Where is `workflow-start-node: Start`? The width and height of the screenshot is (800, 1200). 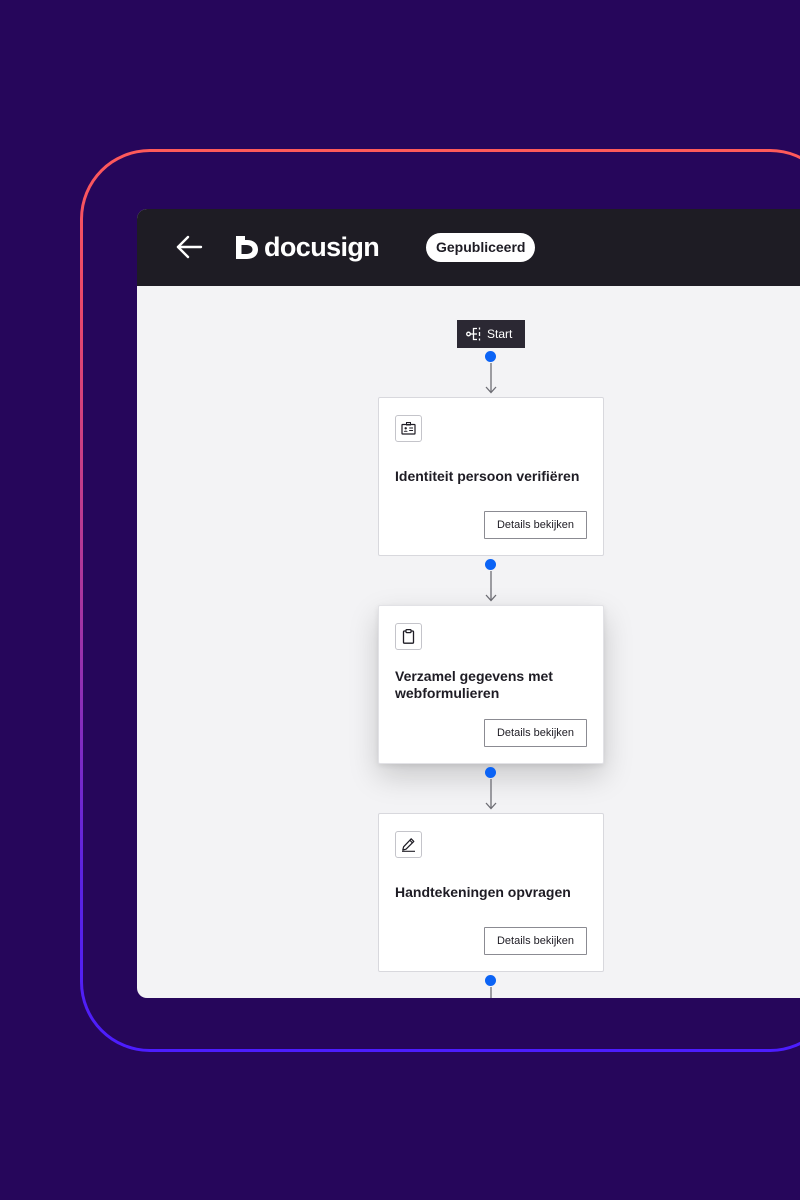 workflow-start-node: Start is located at coordinates (491, 334).